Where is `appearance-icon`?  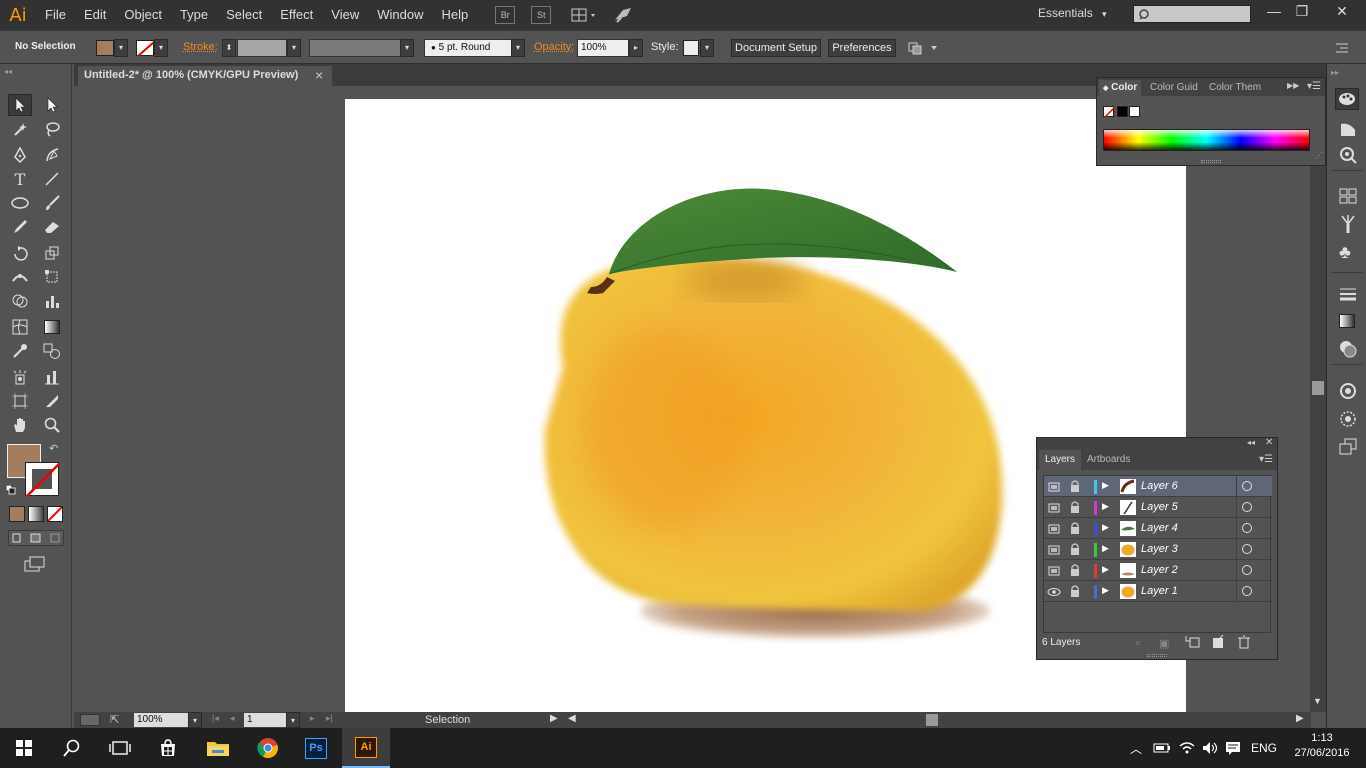 appearance-icon is located at coordinates (1348, 392).